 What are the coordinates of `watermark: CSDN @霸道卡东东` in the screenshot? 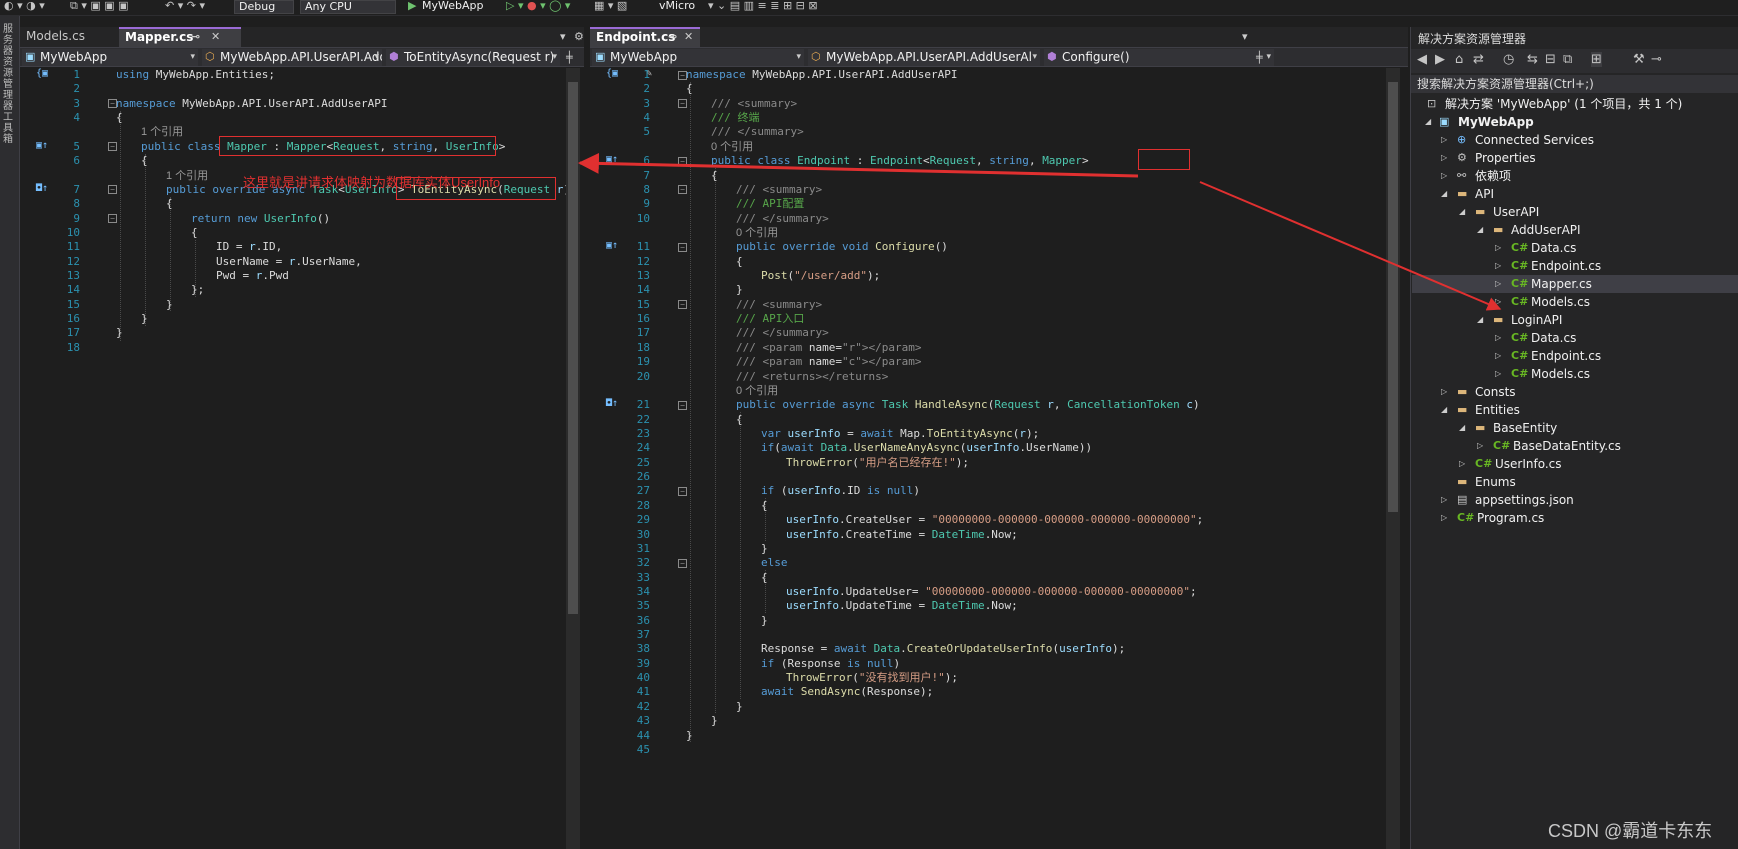 It's located at (1630, 831).